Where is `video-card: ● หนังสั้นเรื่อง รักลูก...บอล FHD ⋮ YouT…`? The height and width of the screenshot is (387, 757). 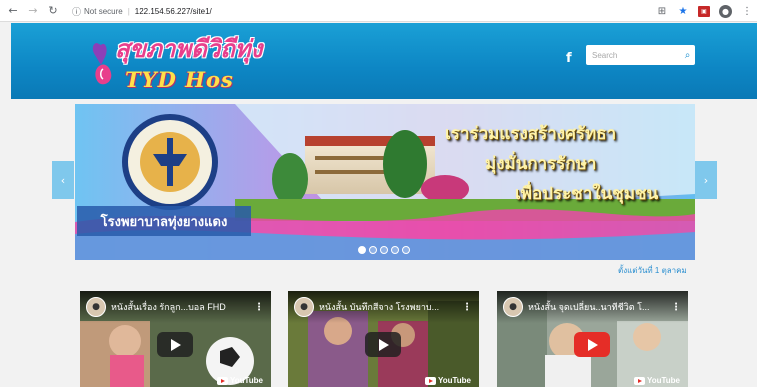 video-card: ● หนังสั้นเรื่อง รักลูก...บอล FHD ⋮ YouT… is located at coordinates (175, 339).